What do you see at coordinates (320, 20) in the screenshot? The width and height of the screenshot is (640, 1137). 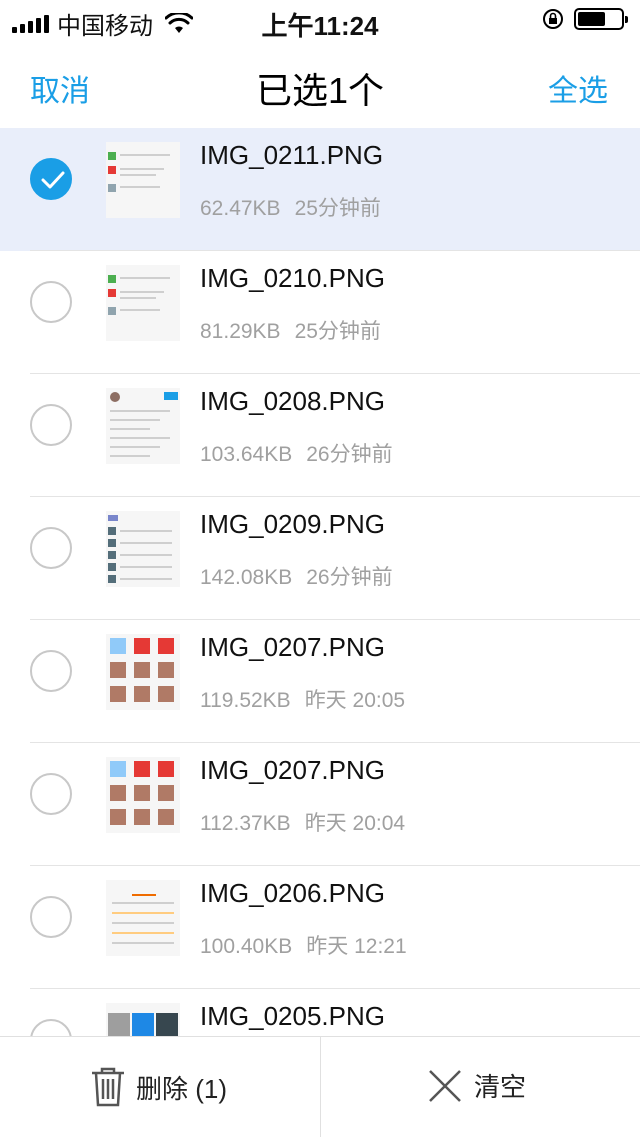 I see `status-bar: 中国移动 上午11:24` at bounding box center [320, 20].